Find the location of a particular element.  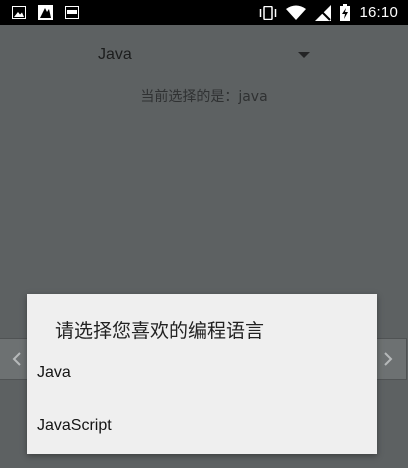

transfer-icon is located at coordinates (45, 12).